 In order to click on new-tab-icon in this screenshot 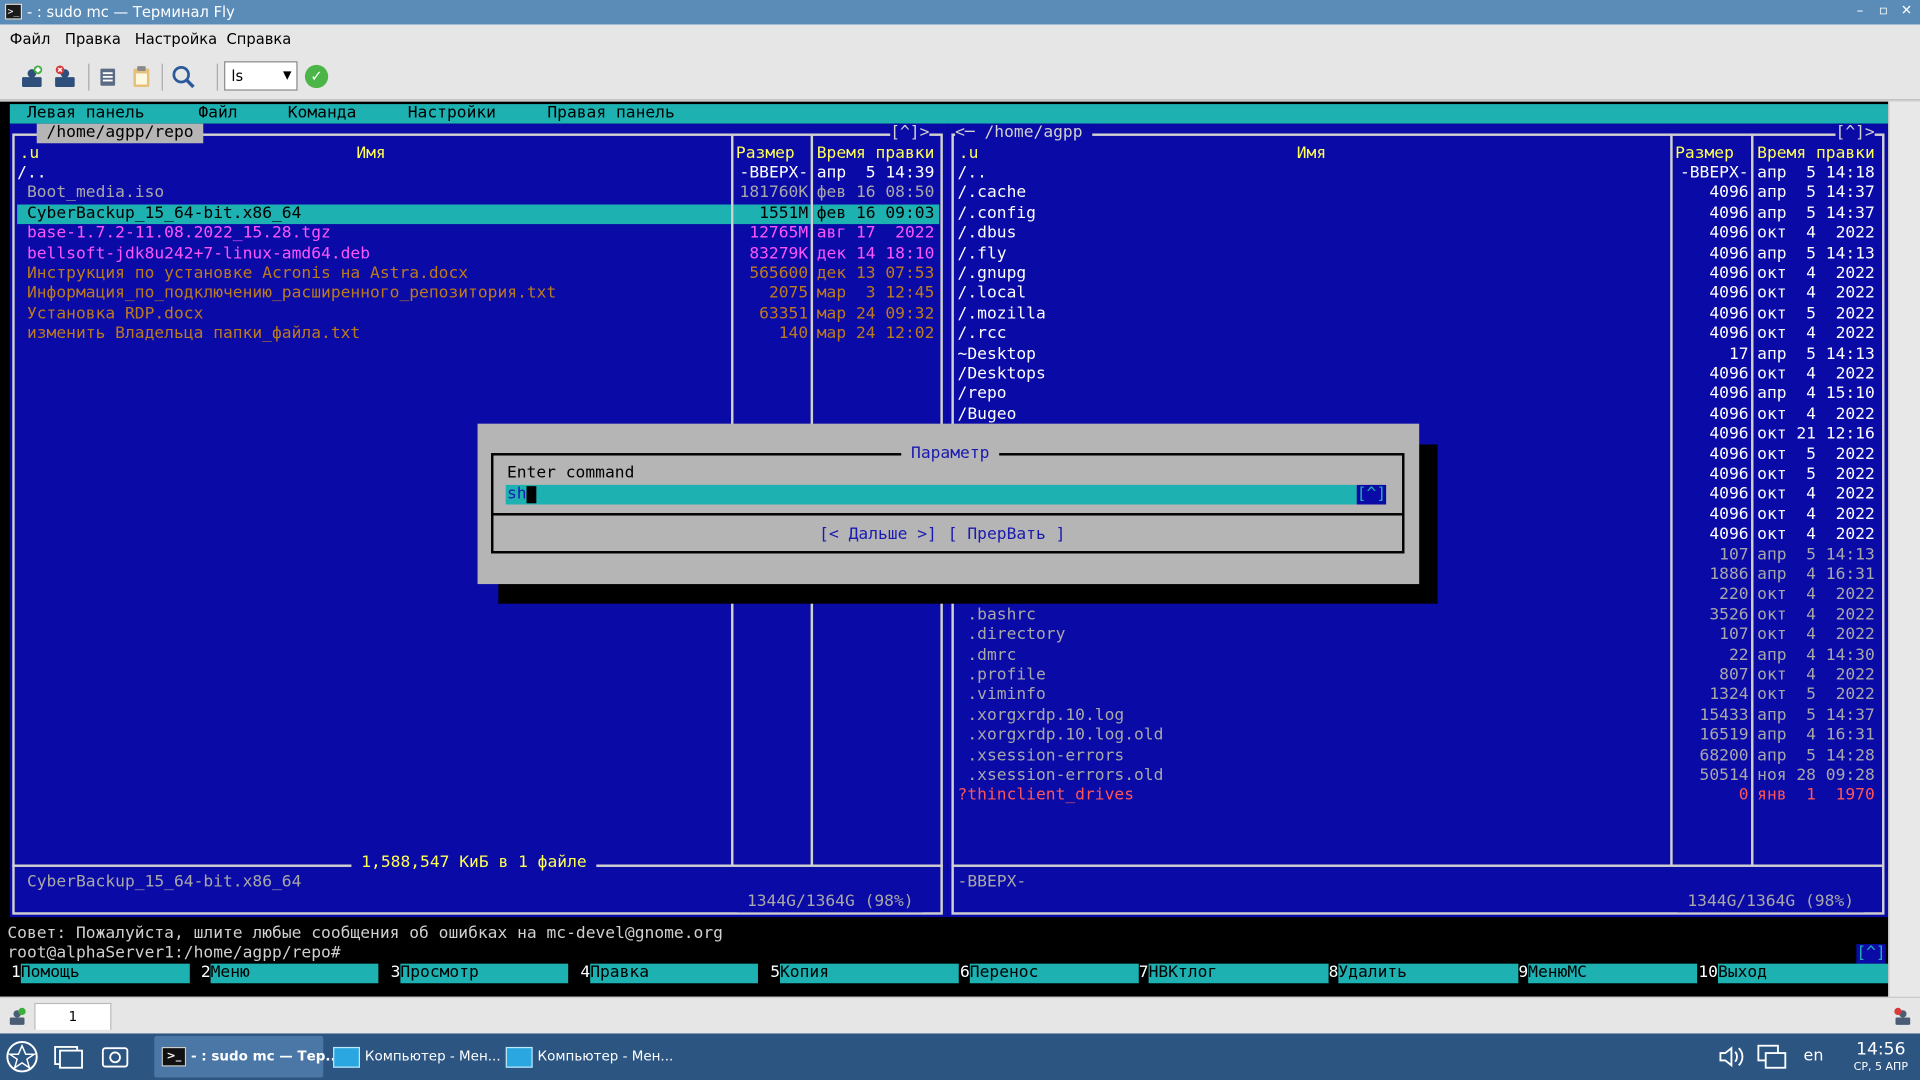, I will do `click(33, 77)`.